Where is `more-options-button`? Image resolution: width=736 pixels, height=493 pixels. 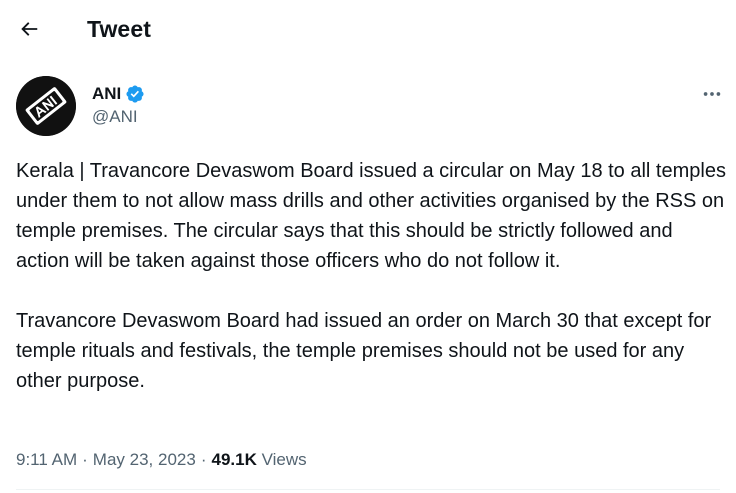 more-options-button is located at coordinates (712, 94).